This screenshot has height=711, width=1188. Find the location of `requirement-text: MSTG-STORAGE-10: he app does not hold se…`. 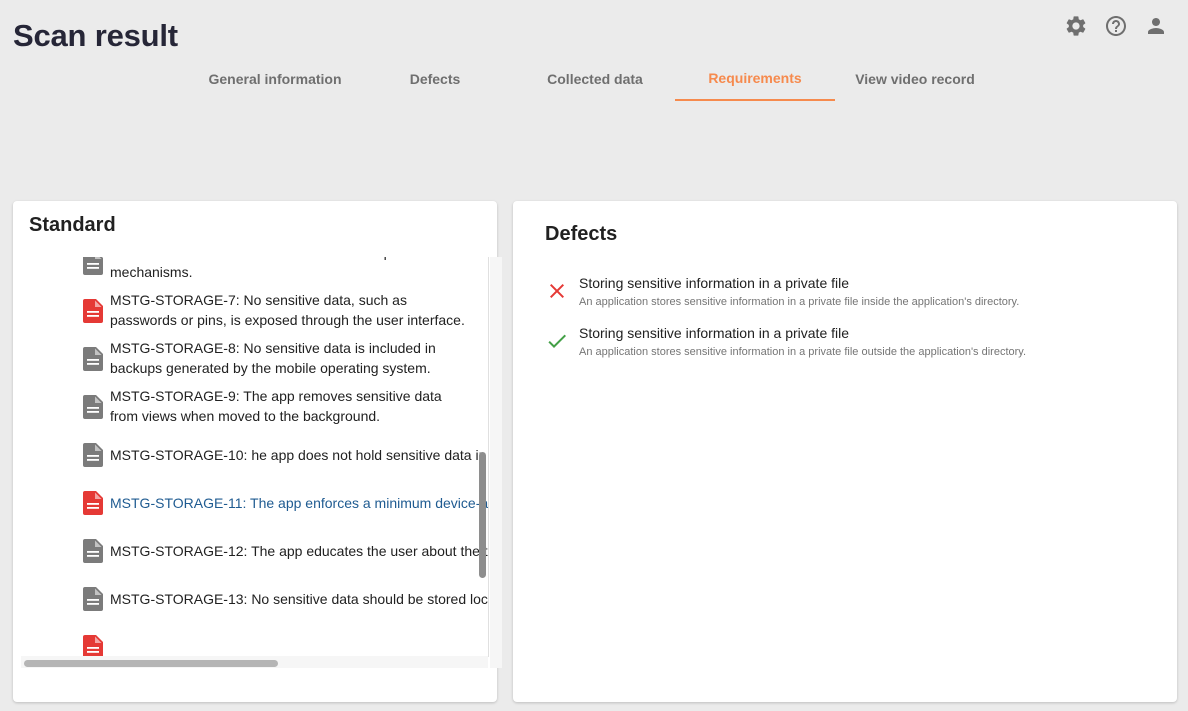

requirement-text: MSTG-STORAGE-10: he app does not hold se… is located at coordinates (298, 455).